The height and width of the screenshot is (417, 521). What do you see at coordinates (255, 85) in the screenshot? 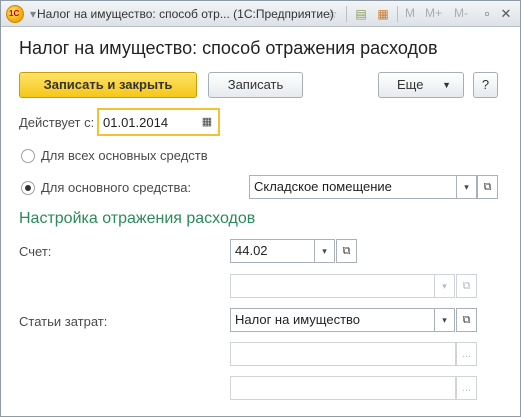
I see `save-button: Записать` at bounding box center [255, 85].